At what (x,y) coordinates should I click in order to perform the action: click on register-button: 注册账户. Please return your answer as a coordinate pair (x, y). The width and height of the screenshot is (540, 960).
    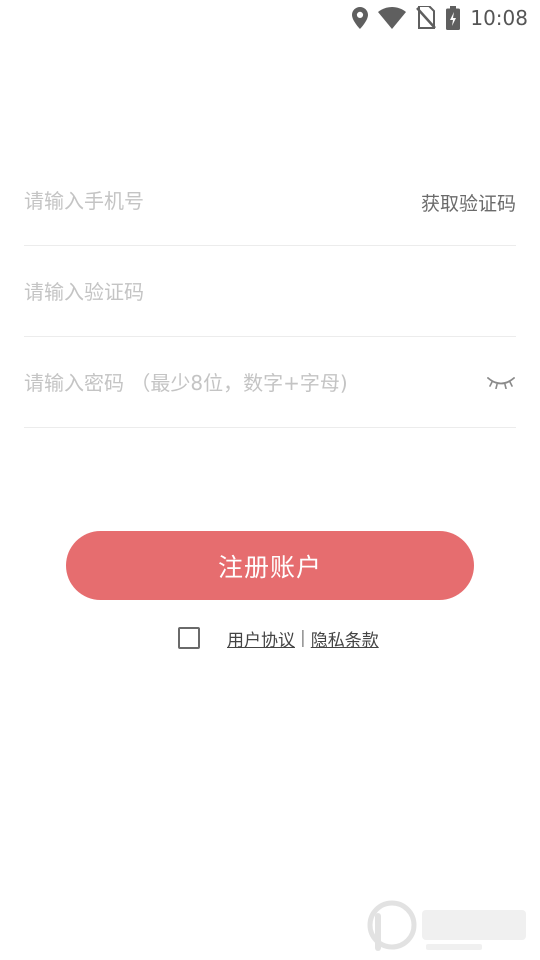
    Looking at the image, I should click on (270, 565).